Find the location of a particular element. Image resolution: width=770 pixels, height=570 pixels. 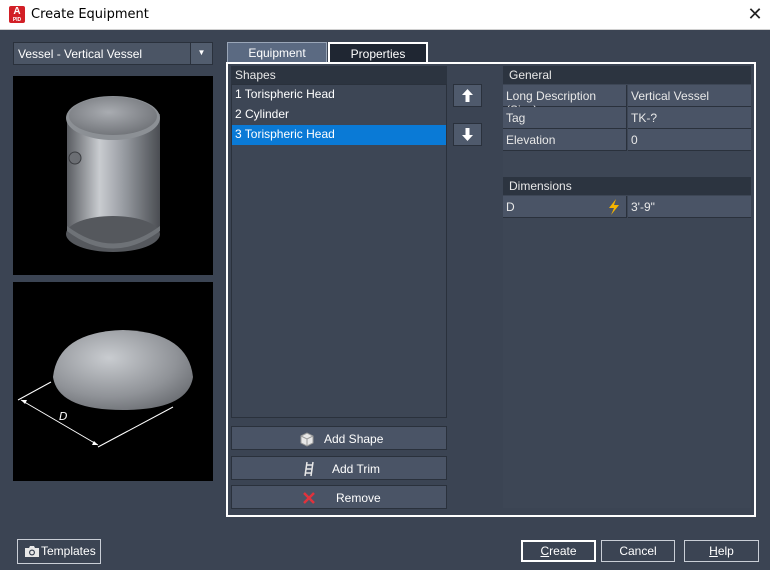

property-row: Elevation 0 is located at coordinates (627, 140).